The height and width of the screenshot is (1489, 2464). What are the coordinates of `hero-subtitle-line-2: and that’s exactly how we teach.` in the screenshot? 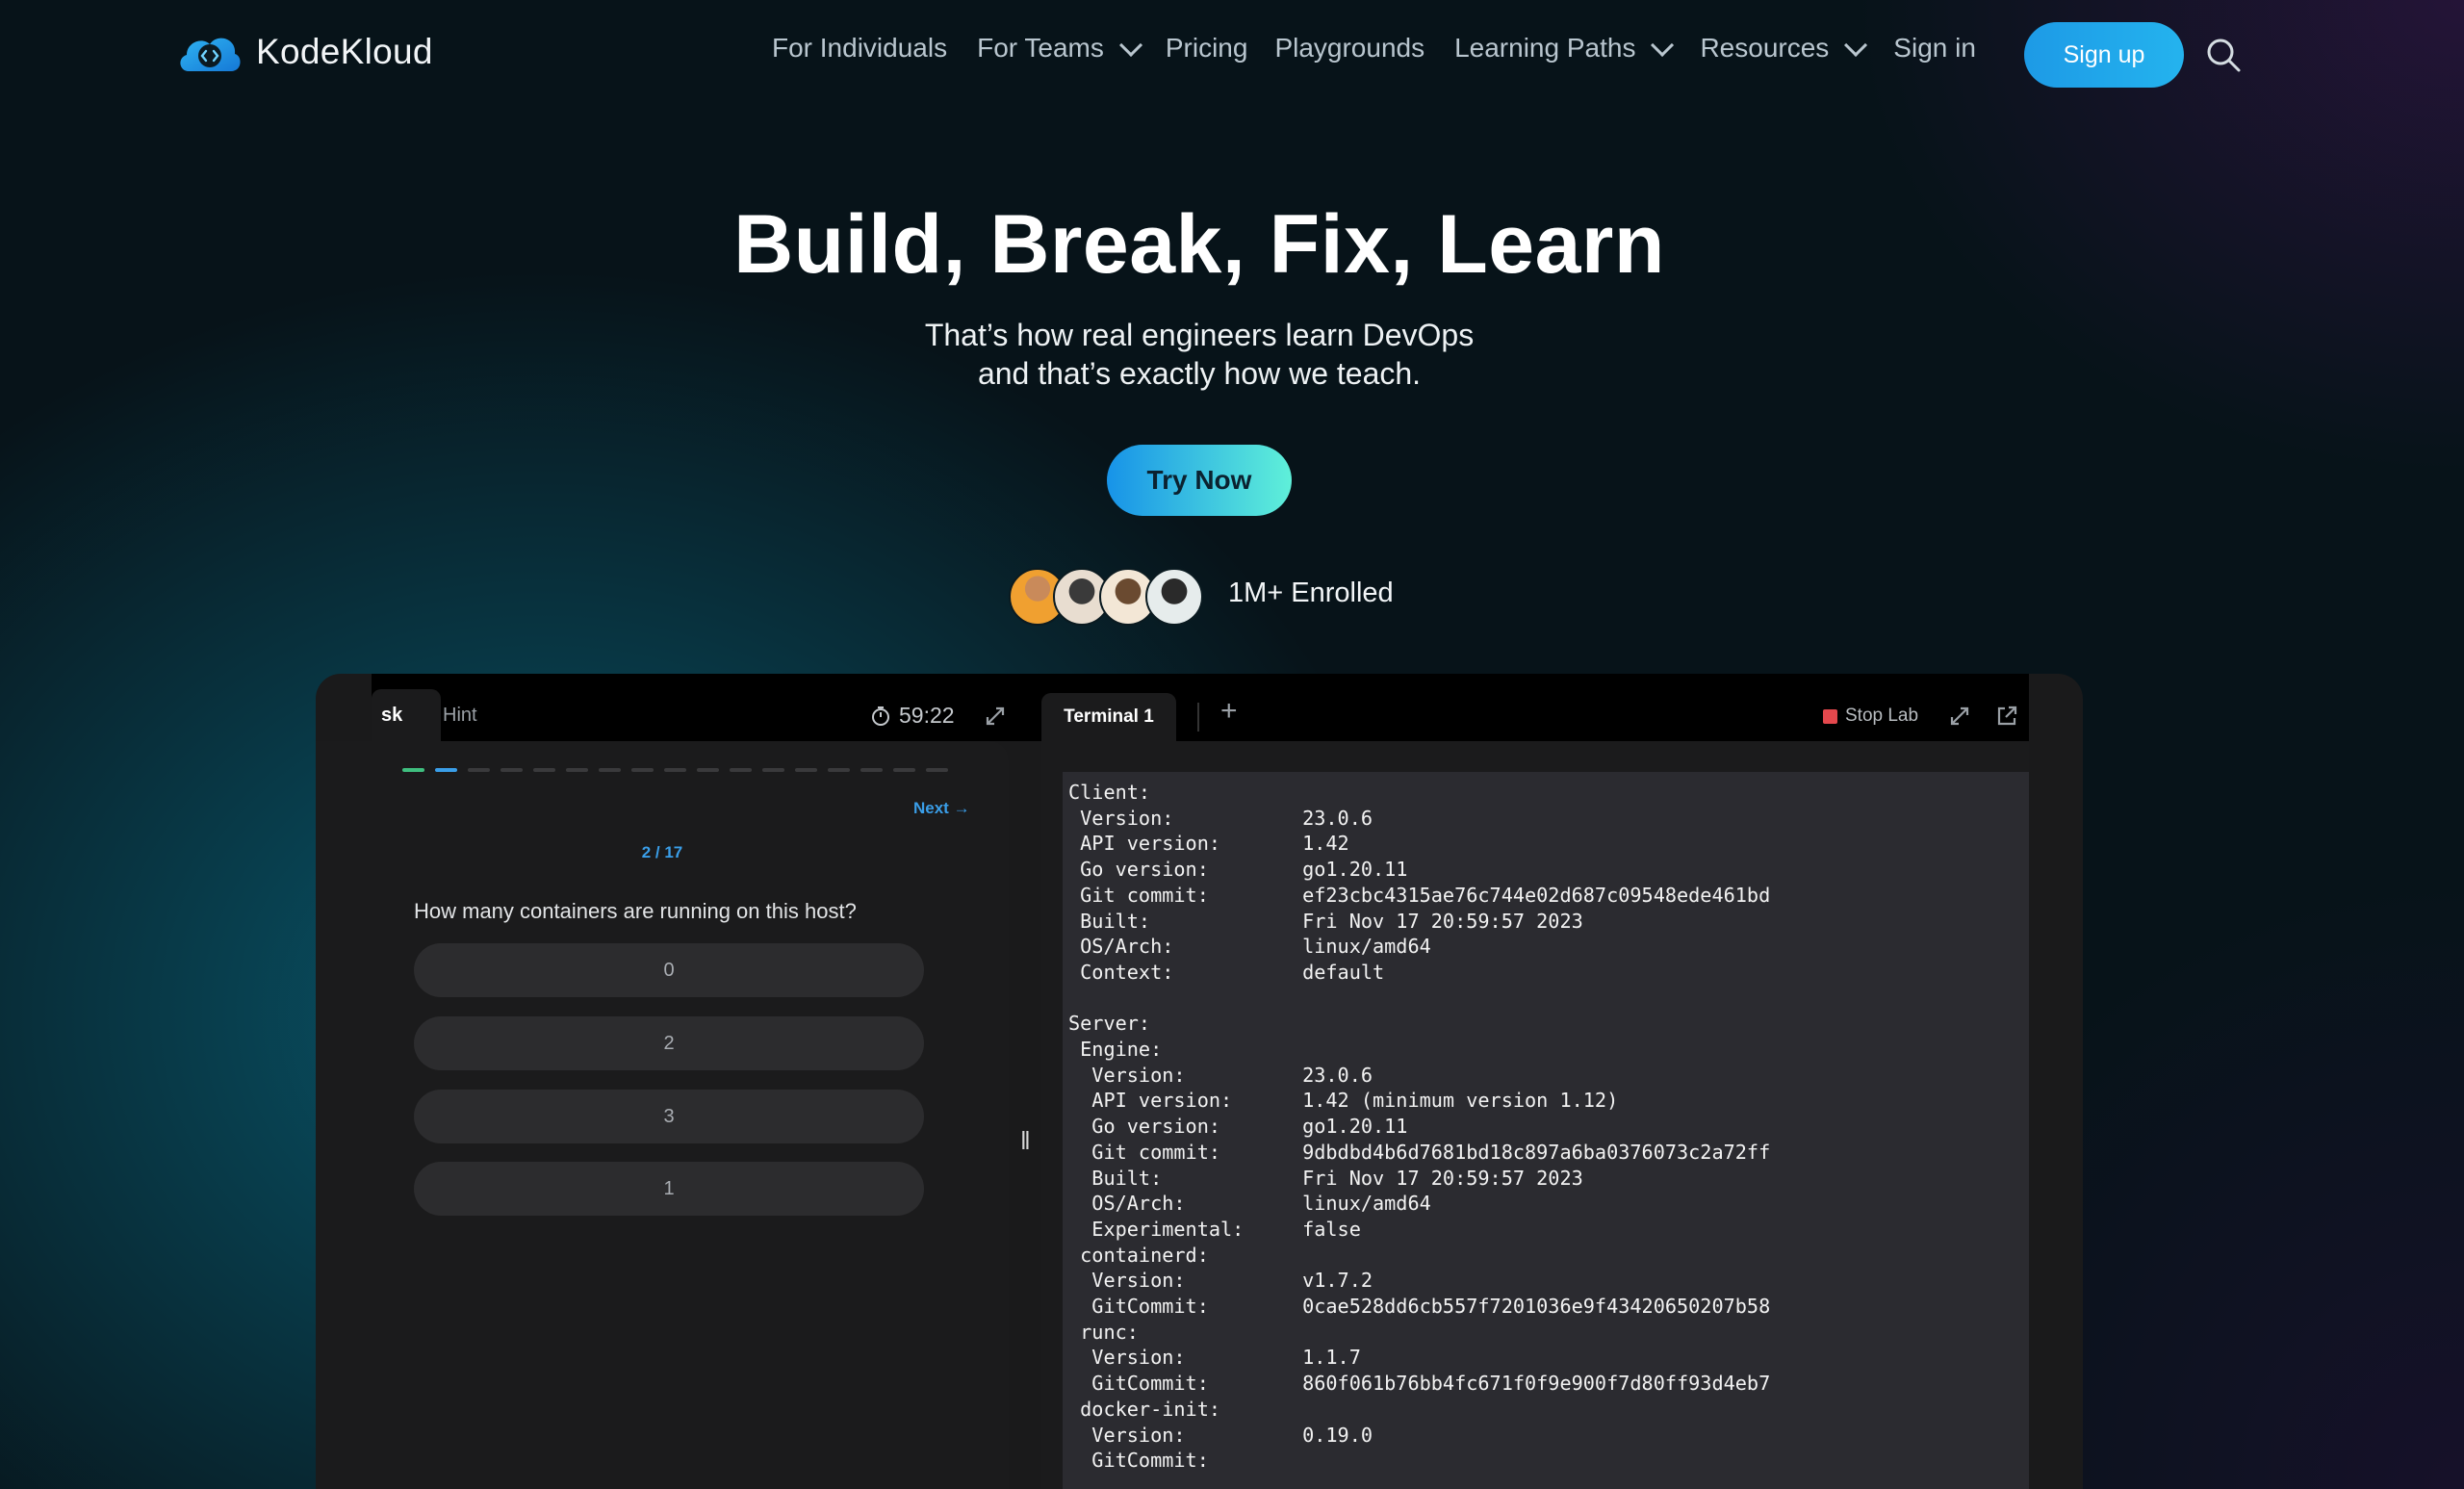 It's located at (1199, 373).